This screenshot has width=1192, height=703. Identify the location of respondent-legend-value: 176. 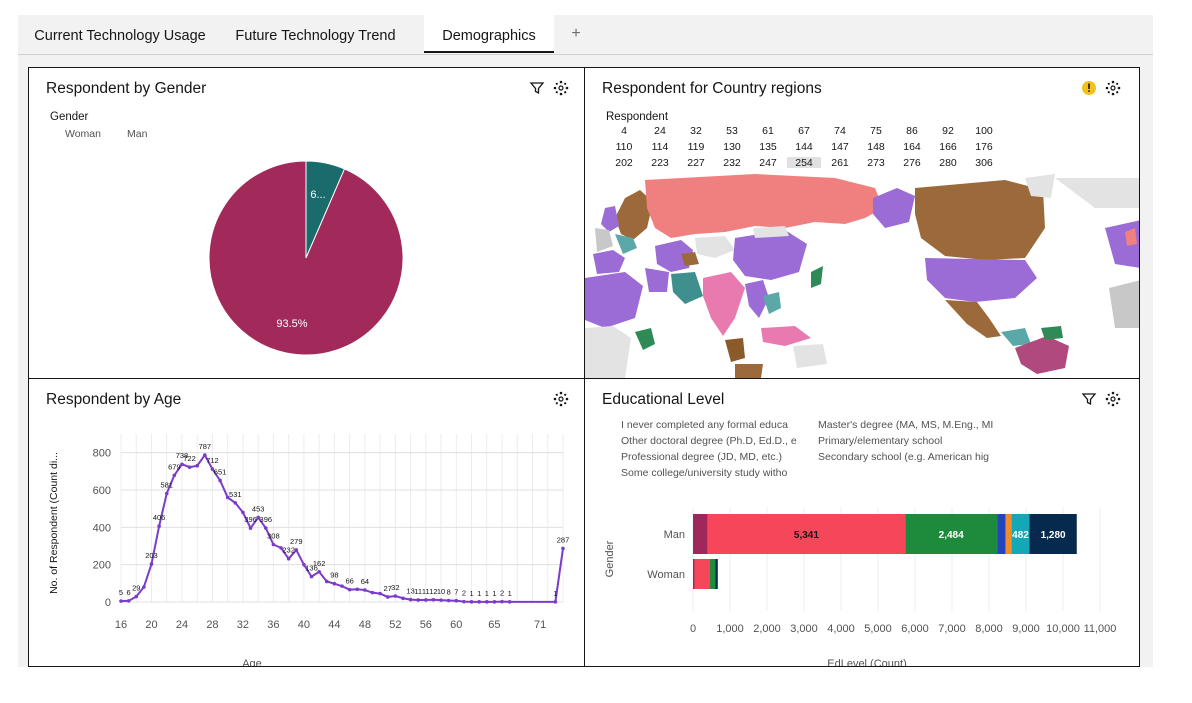
(984, 147).